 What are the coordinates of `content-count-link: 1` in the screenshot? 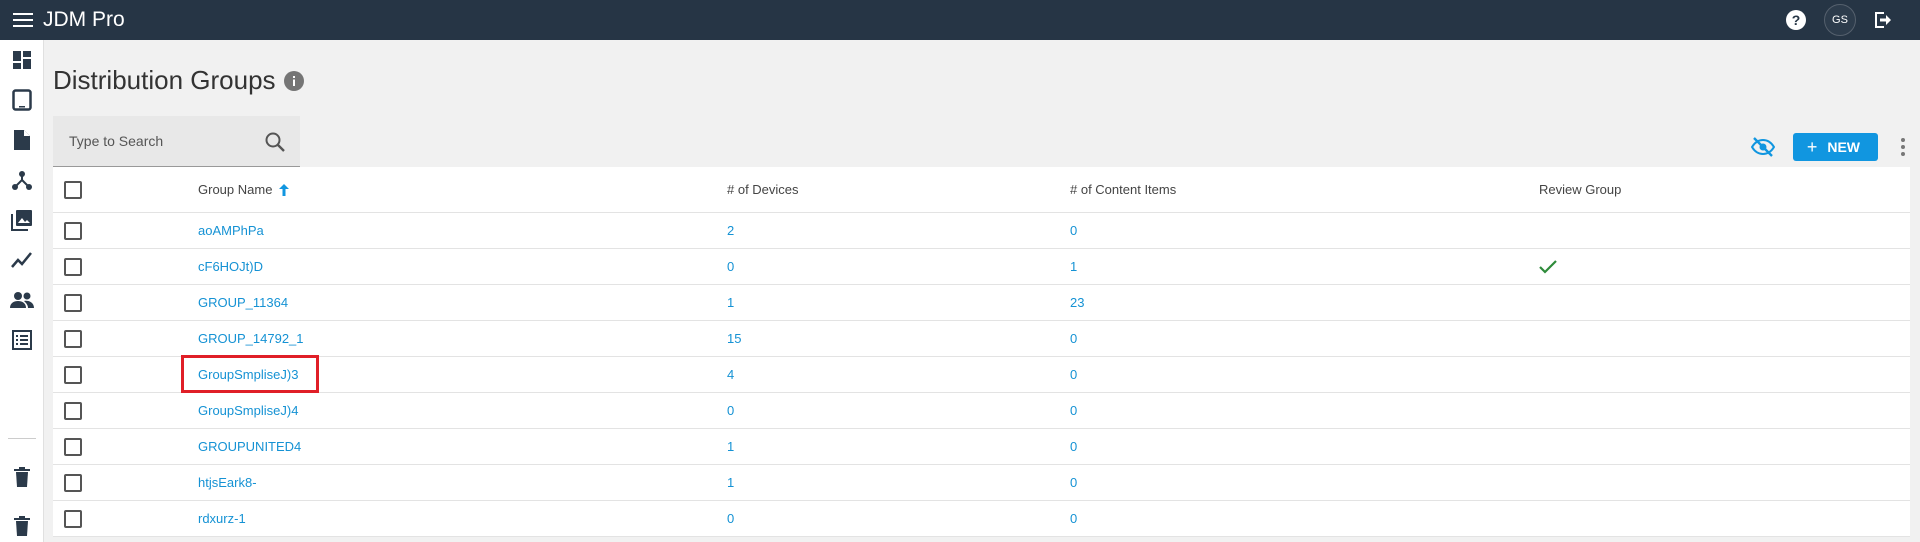 It's located at (1073, 266).